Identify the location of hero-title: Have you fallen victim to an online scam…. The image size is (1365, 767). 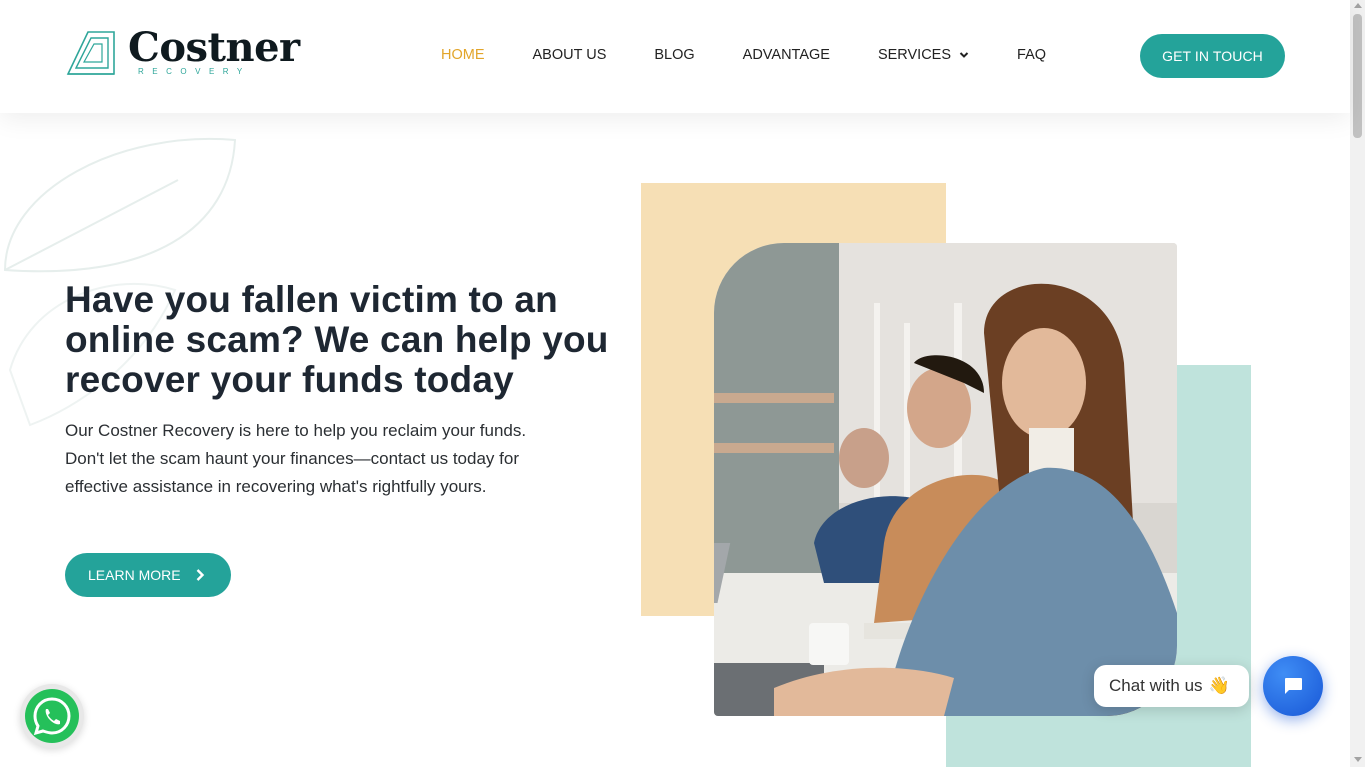
(337, 339).